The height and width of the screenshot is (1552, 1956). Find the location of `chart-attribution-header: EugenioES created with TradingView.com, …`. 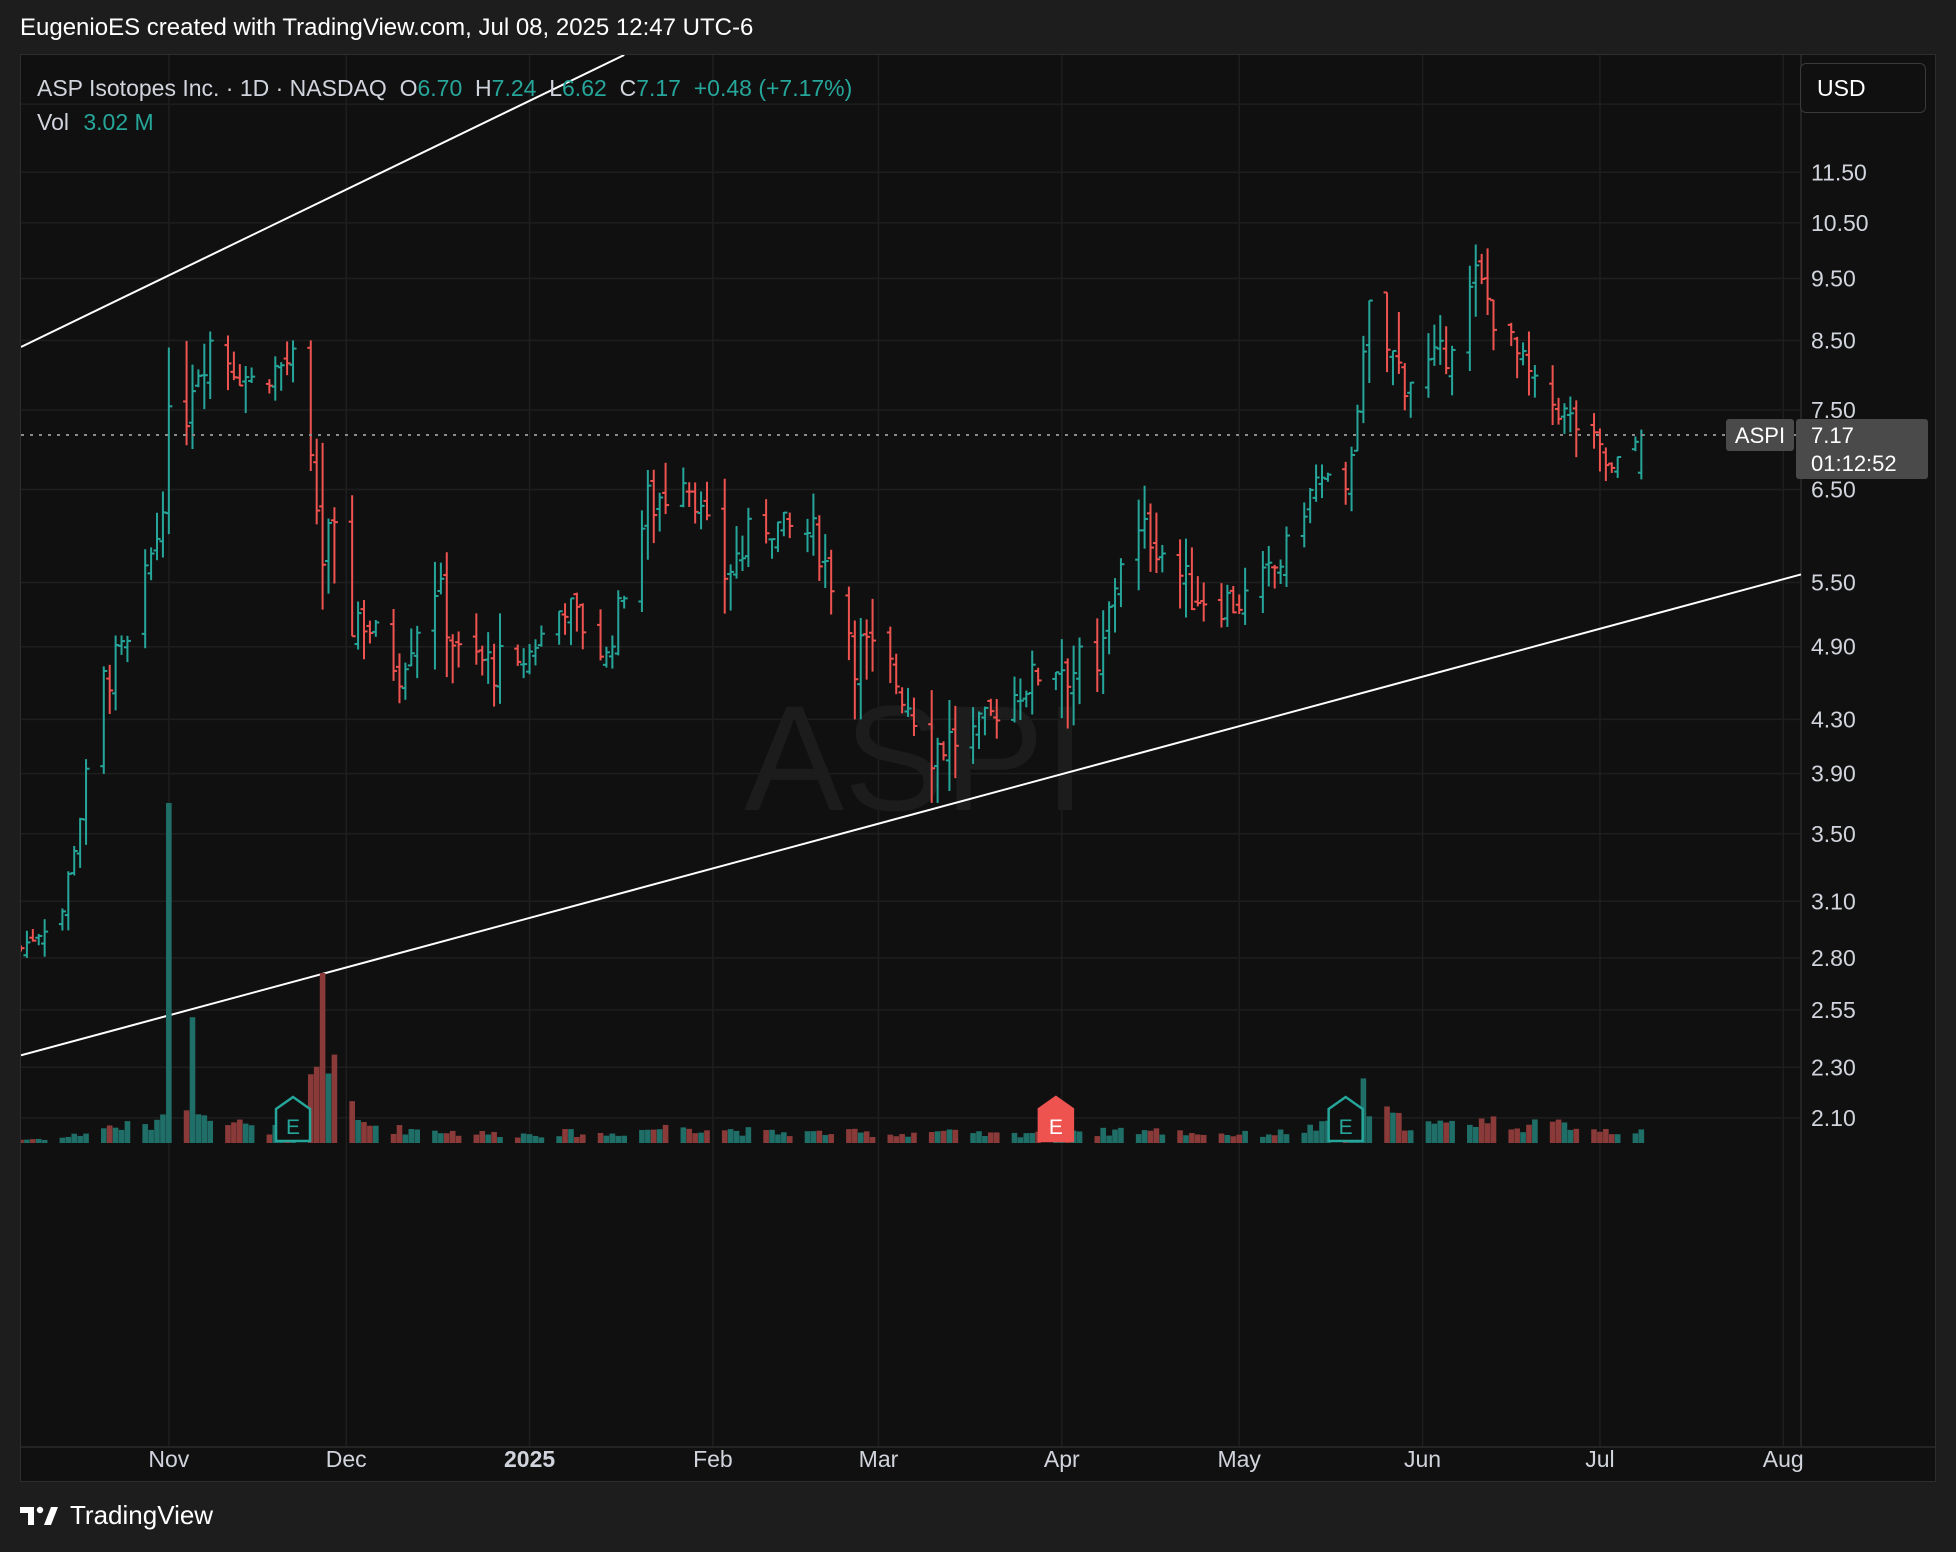

chart-attribution-header: EugenioES created with TradingView.com, … is located at coordinates (387, 27).